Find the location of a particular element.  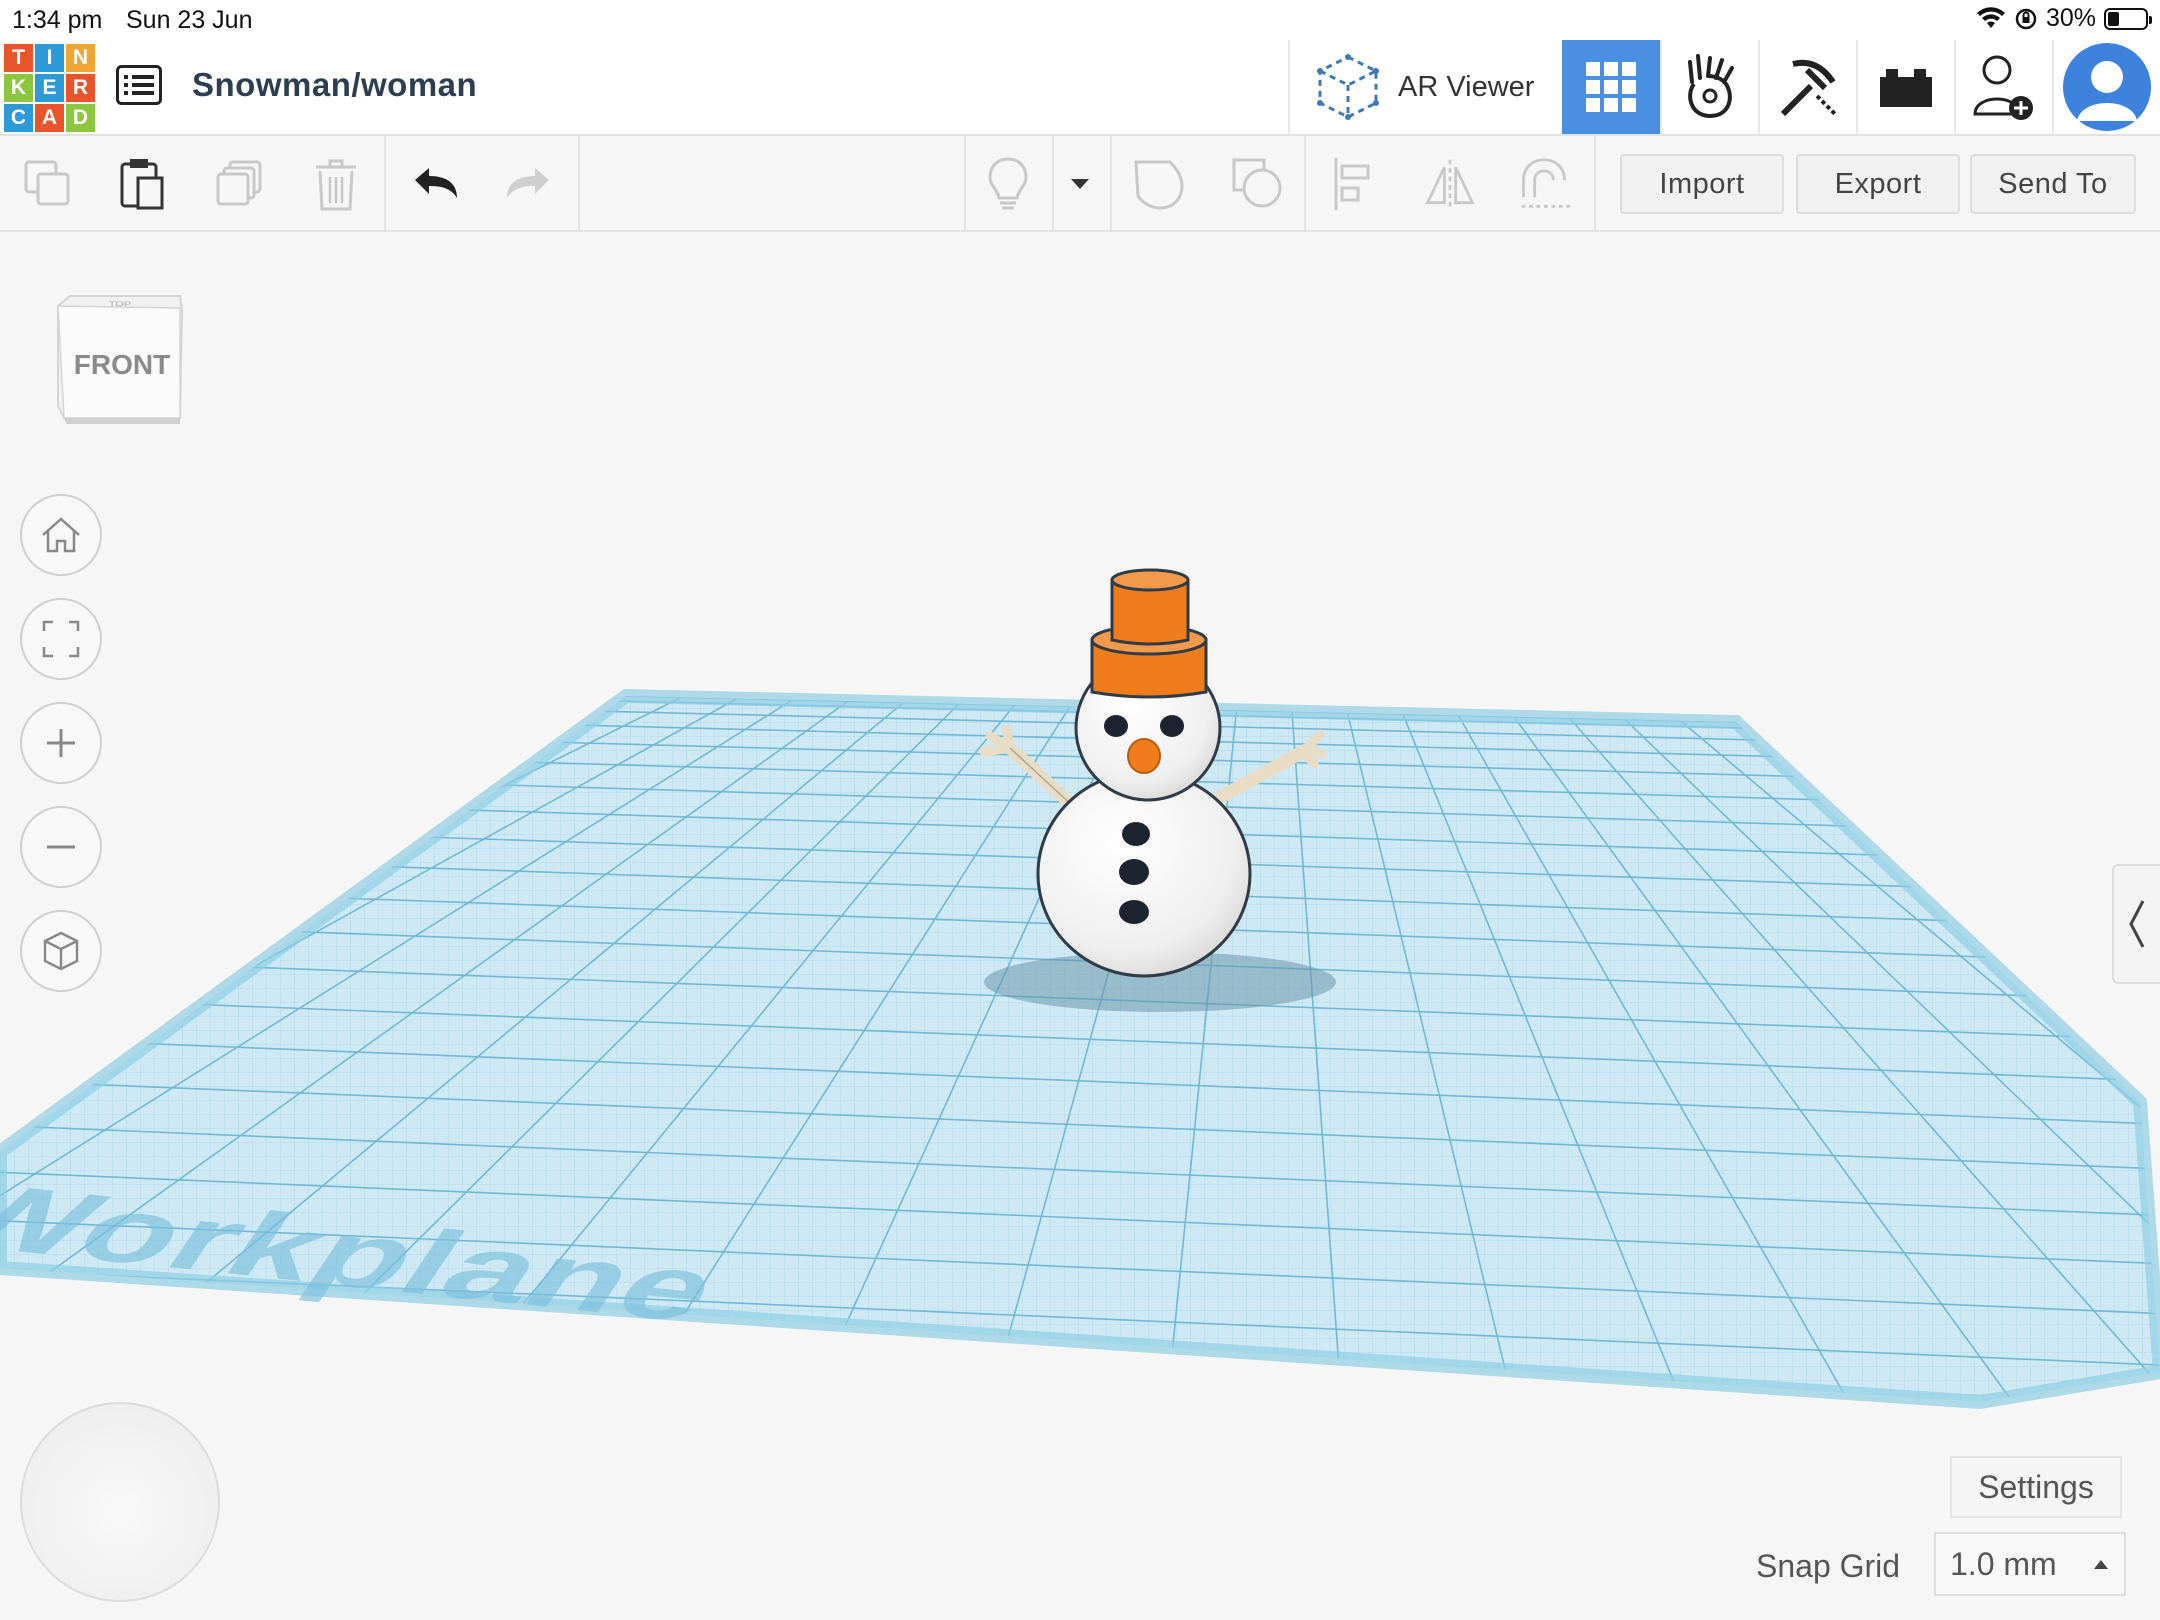

design-list-button is located at coordinates (139, 85).